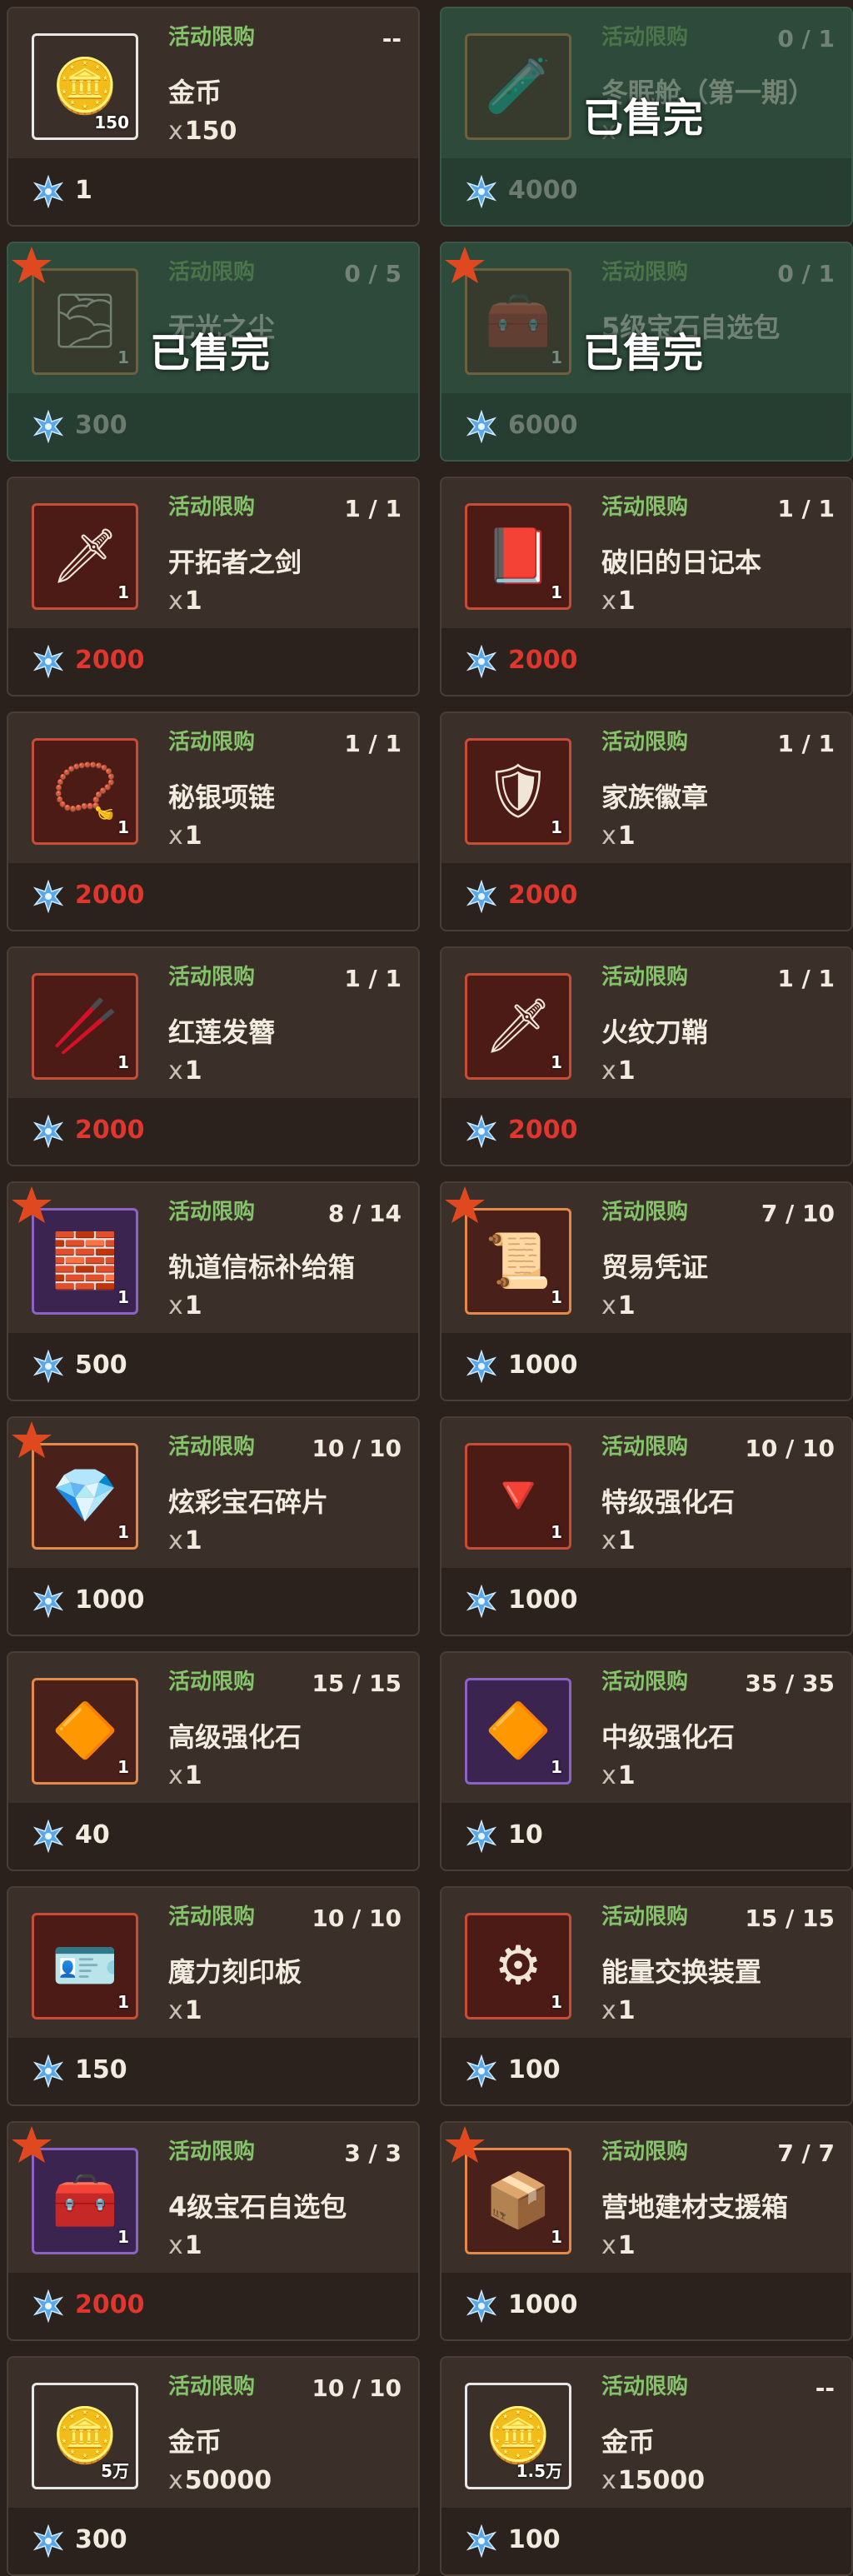 Image resolution: width=853 pixels, height=2576 pixels. I want to click on purchase-limit-counter: 1 / 1, so click(806, 743).